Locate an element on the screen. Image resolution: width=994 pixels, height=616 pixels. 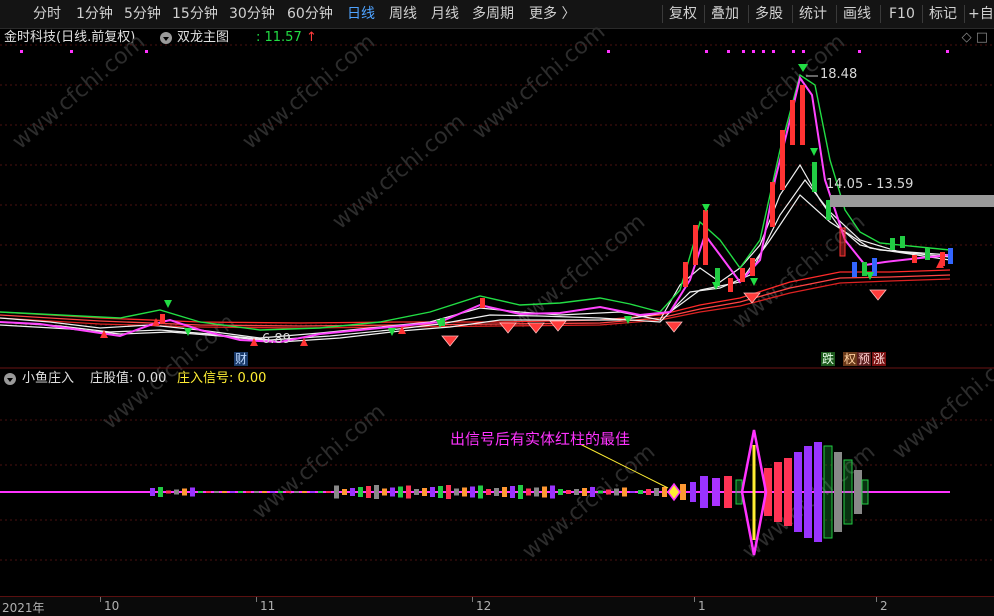
rise-badge: 涨 is located at coordinates (879, 359).